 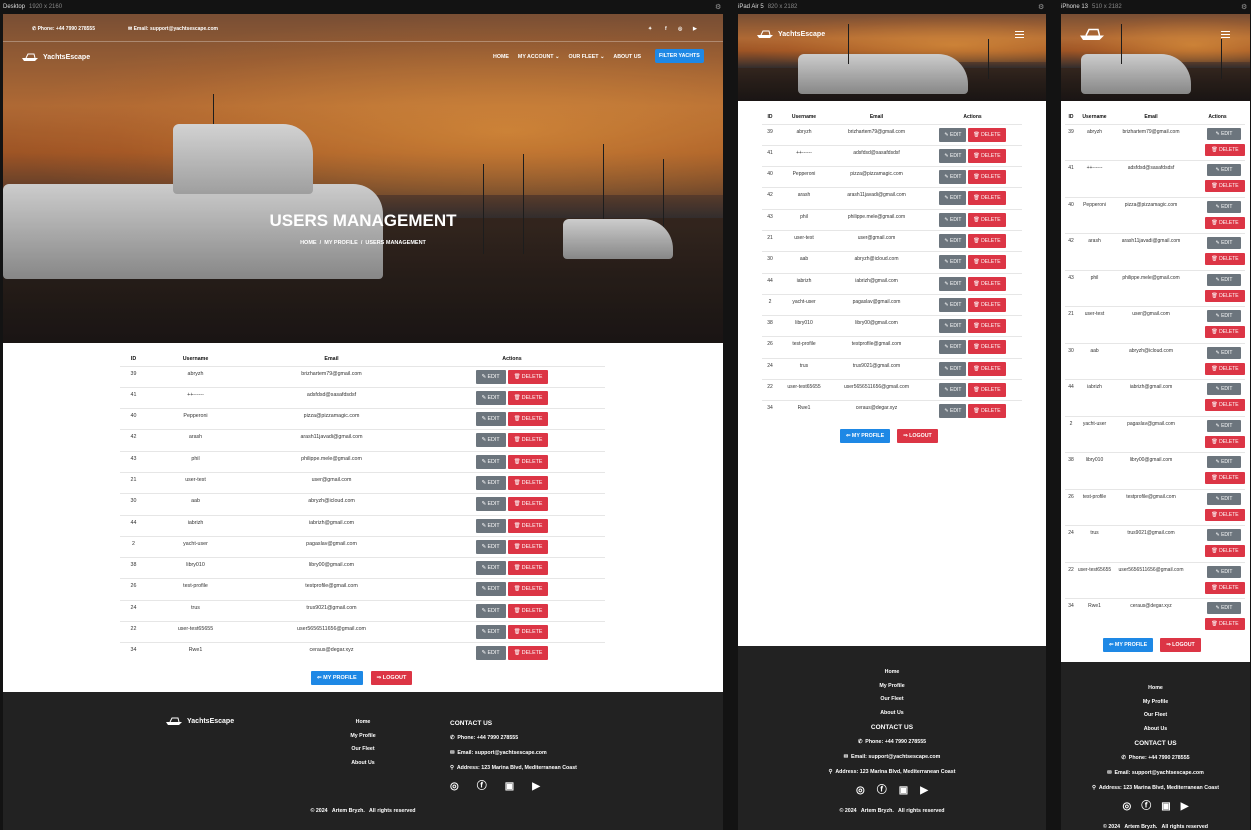 I want to click on nav-about: ABOUT US, so click(x=627, y=57).